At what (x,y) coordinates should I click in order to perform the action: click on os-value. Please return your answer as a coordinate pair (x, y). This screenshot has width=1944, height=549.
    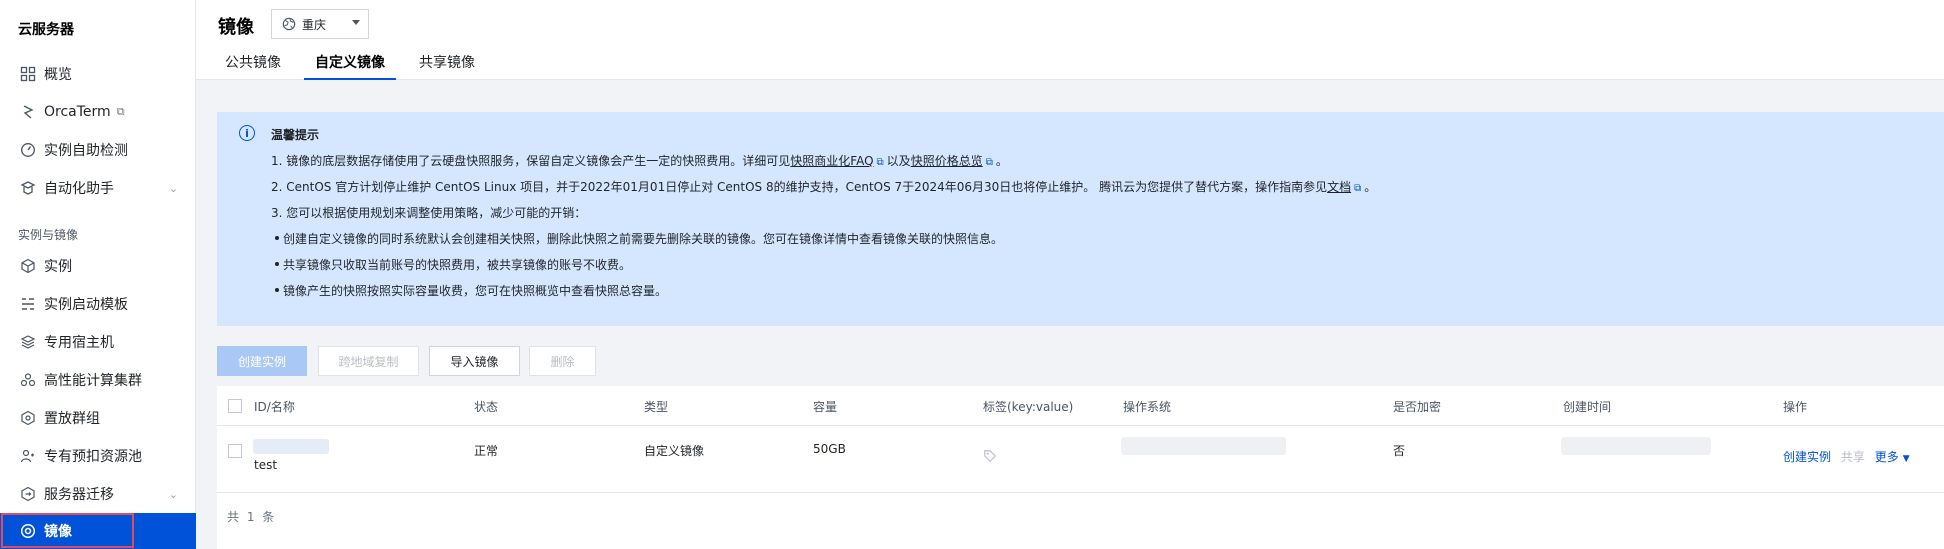
    Looking at the image, I should click on (1203, 446).